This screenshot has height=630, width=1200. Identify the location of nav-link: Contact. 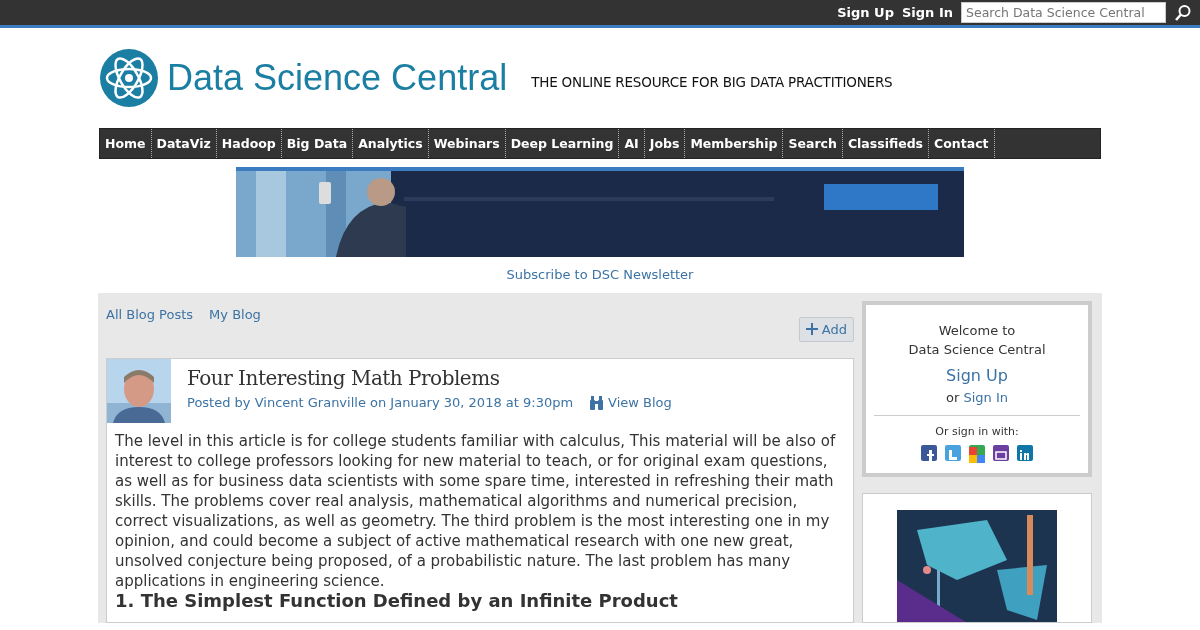
(962, 143).